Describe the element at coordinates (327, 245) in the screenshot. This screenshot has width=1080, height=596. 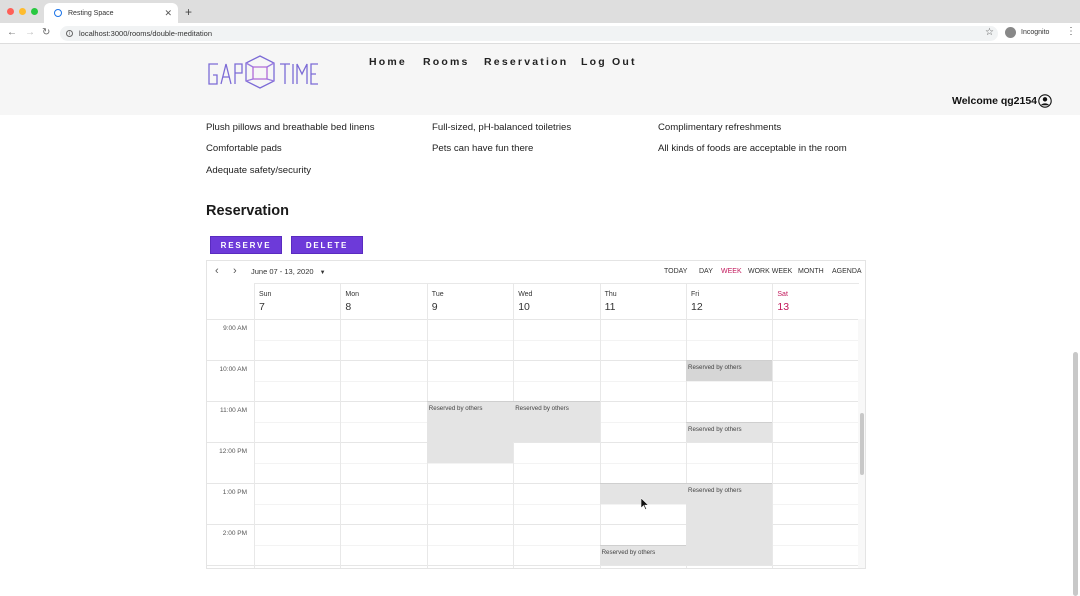
I see `delete-button: DELETE` at that location.